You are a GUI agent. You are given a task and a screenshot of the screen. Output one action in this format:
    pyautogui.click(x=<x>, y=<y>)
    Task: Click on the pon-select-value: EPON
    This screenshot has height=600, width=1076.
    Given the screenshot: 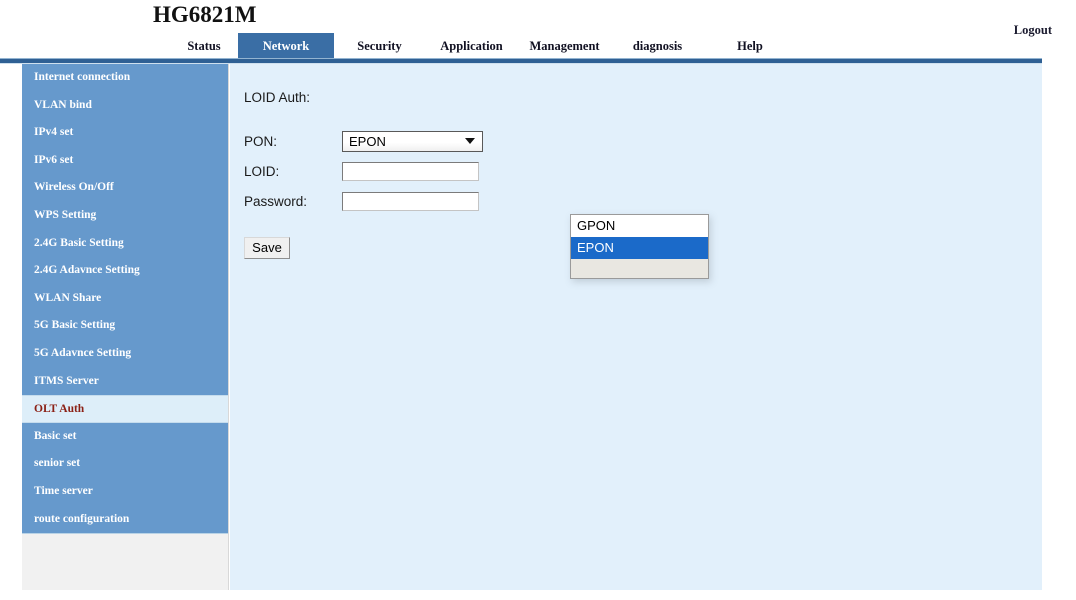 What is the action you would take?
    pyautogui.click(x=367, y=141)
    